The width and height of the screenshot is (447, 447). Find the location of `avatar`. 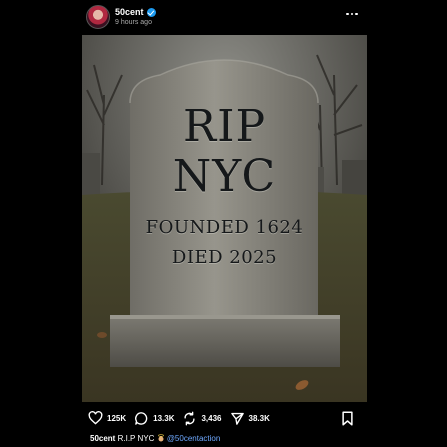

avatar is located at coordinates (98, 17).